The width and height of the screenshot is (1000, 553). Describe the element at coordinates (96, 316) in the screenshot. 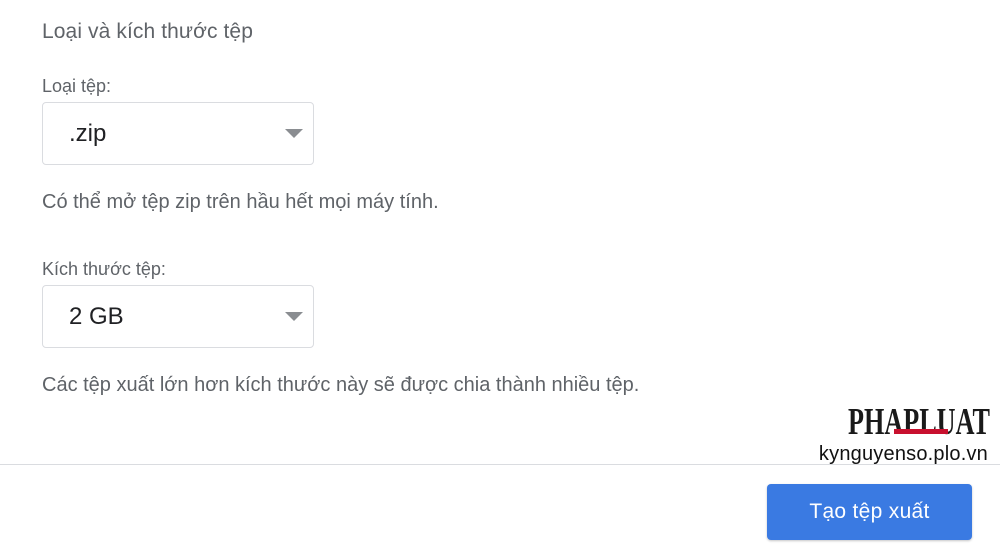

I see `file-size-value: 2 GB` at that location.